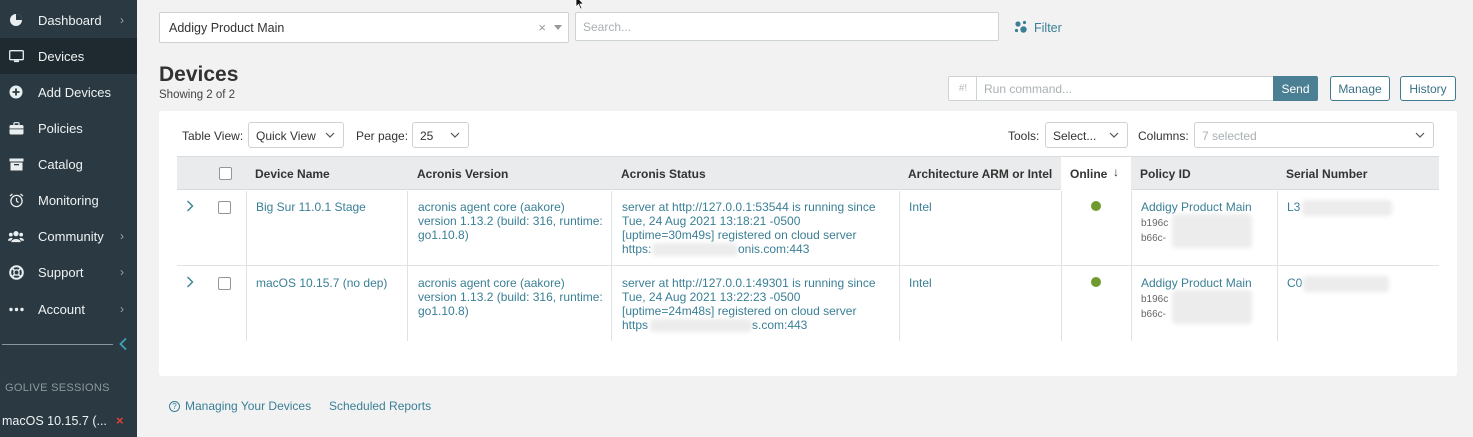 Image resolution: width=1473 pixels, height=437 pixels. I want to click on policy-id-line: b66c-, so click(1154, 314).